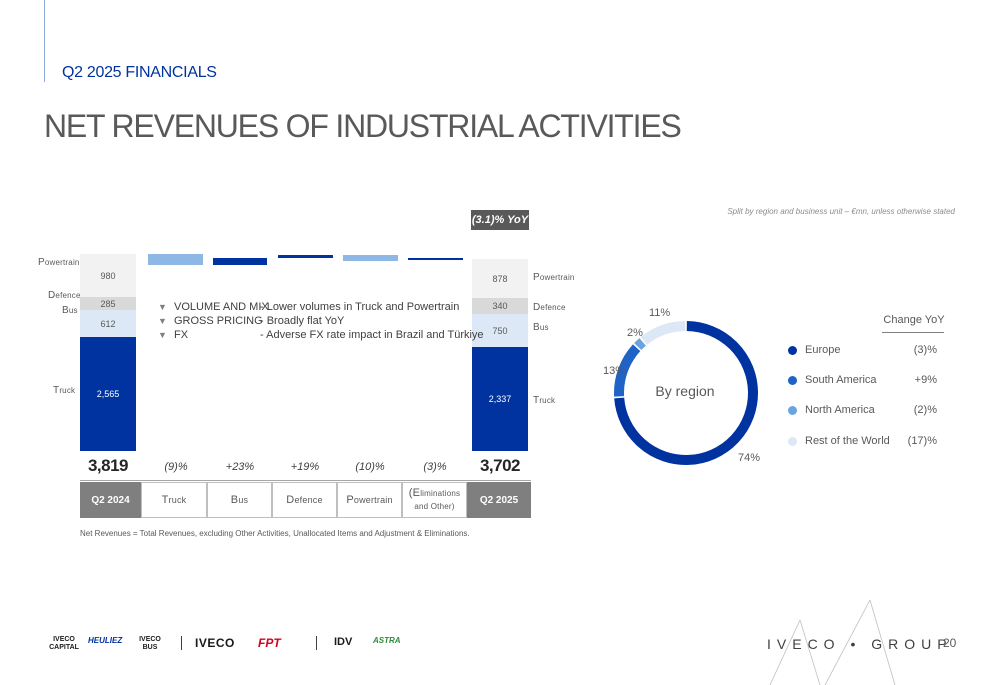  What do you see at coordinates (914, 320) in the screenshot?
I see `legend-header: Change YoY` at bounding box center [914, 320].